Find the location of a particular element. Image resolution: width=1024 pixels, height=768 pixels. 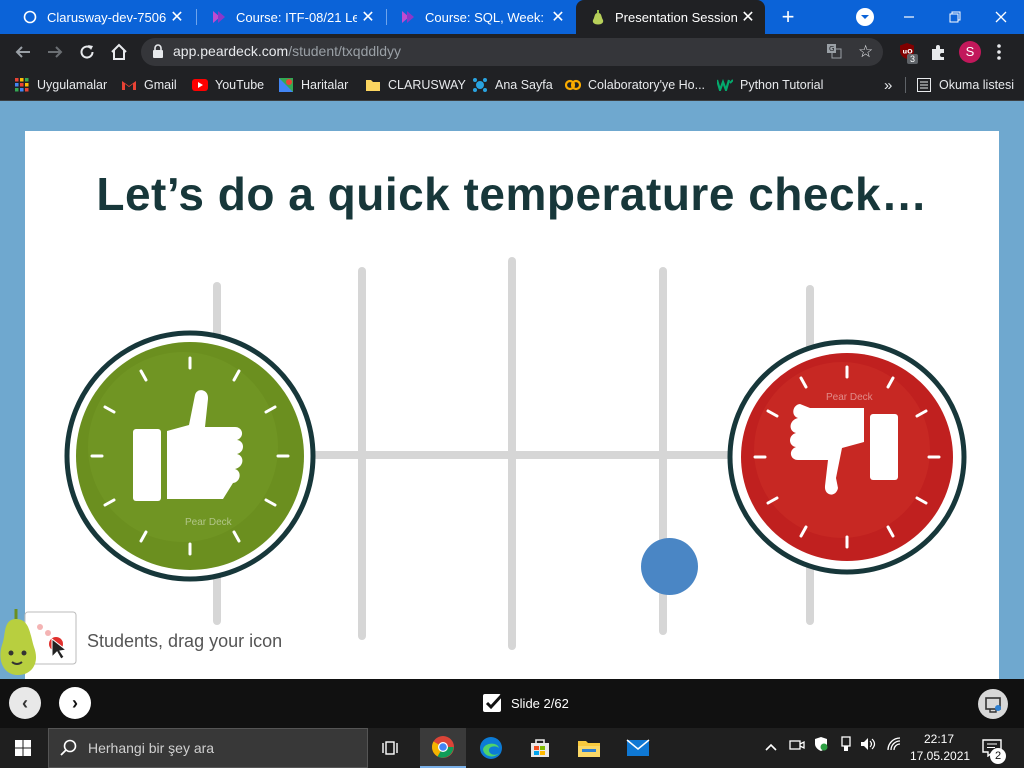

windows-logo-icon is located at coordinates (23, 748).